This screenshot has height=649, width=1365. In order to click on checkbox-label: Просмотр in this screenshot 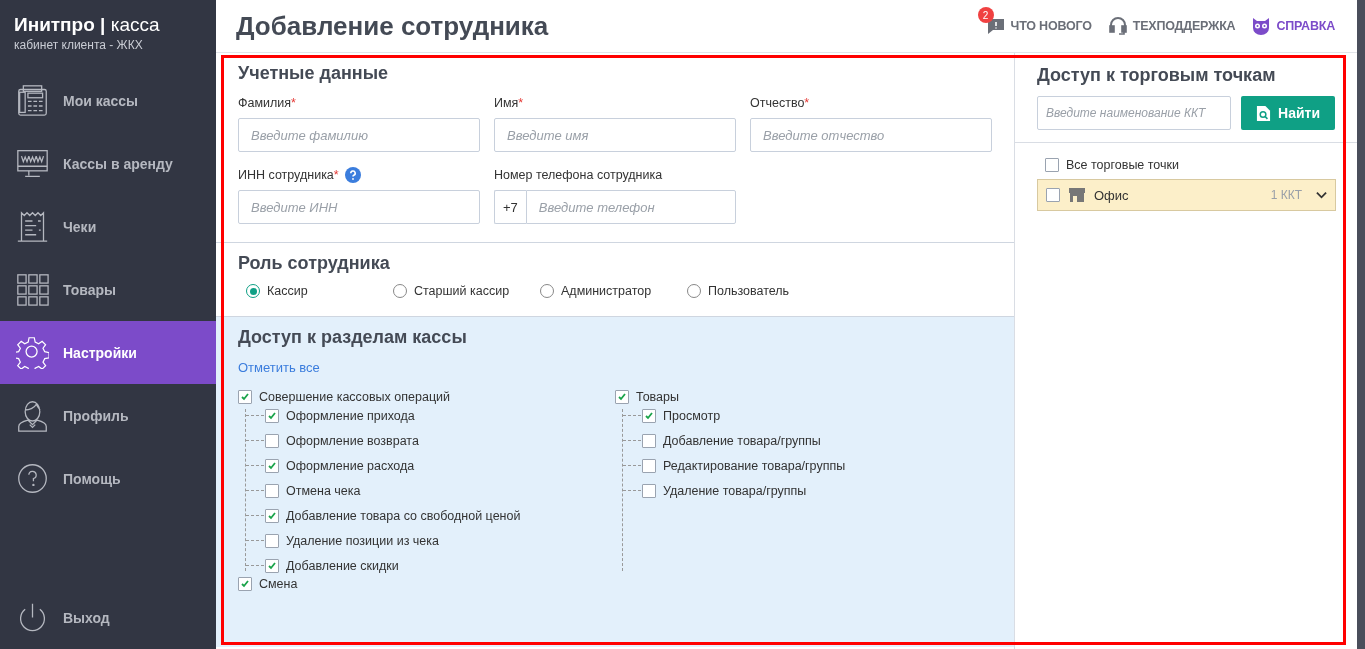, I will do `click(692, 415)`.